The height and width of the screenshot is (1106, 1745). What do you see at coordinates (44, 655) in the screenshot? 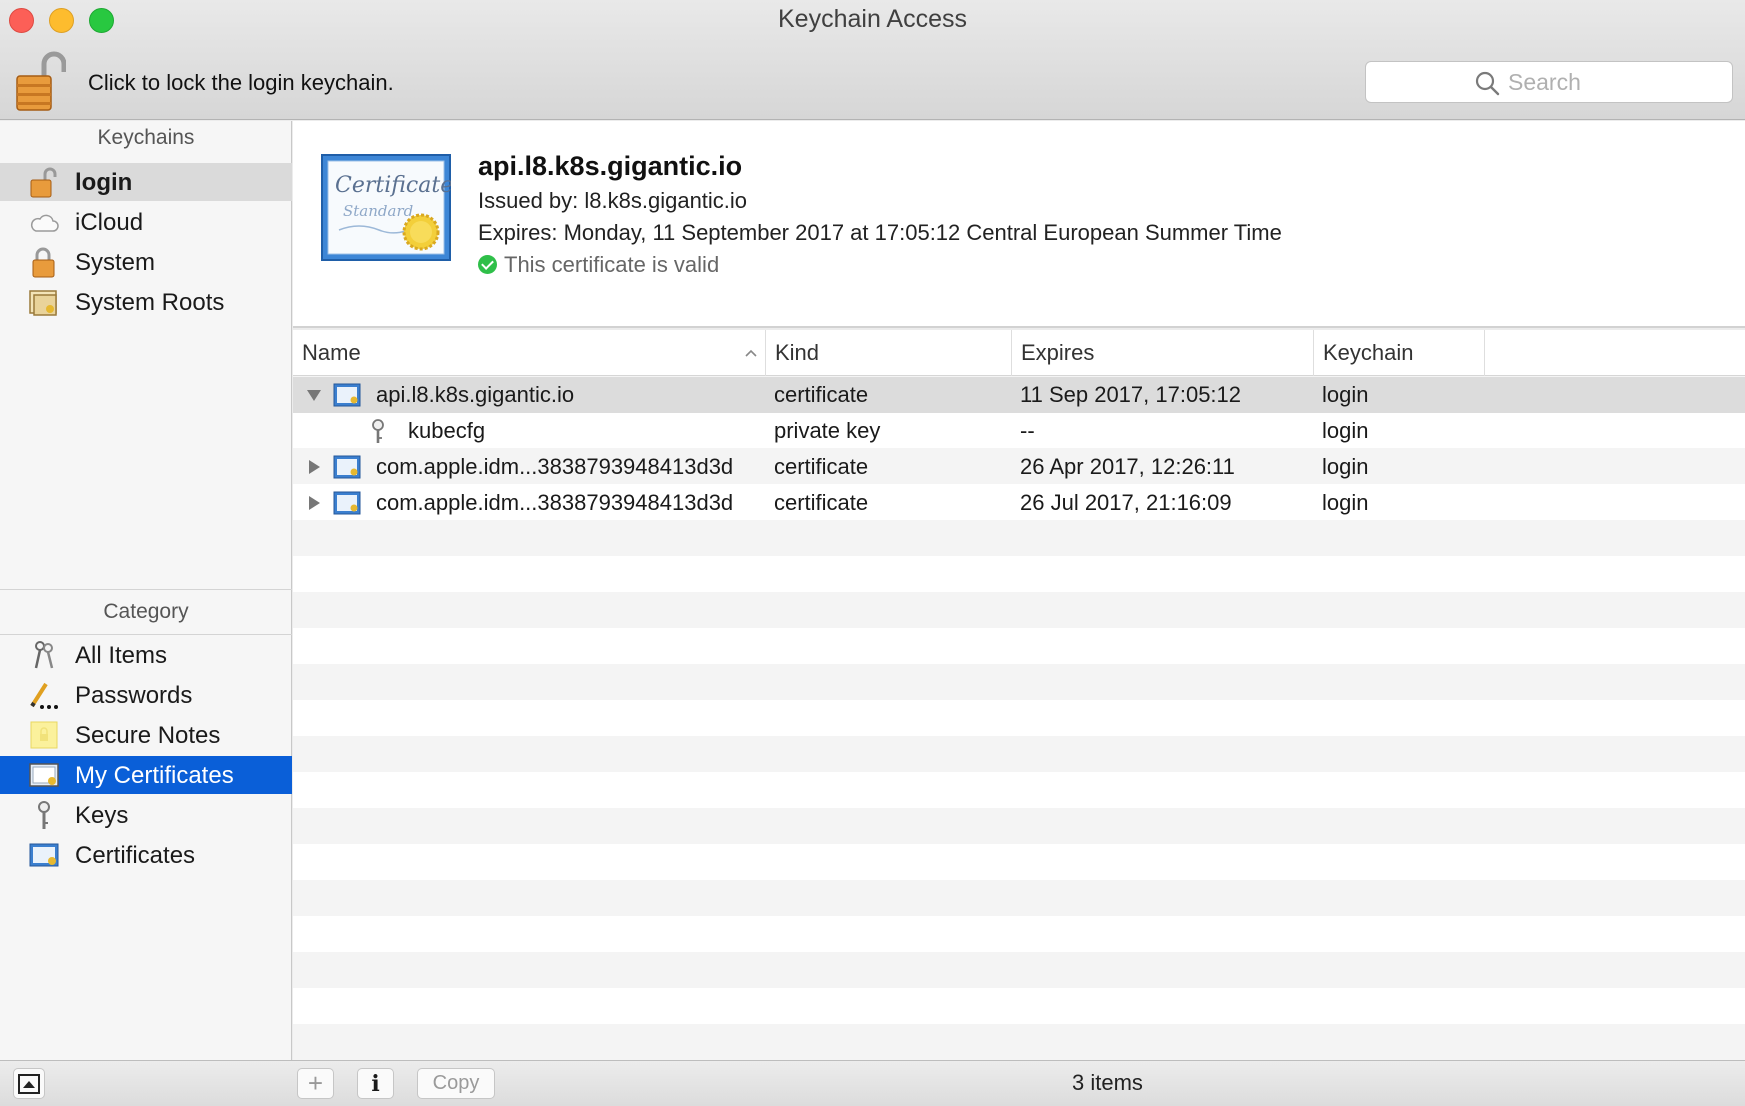
I see `keys-icon` at bounding box center [44, 655].